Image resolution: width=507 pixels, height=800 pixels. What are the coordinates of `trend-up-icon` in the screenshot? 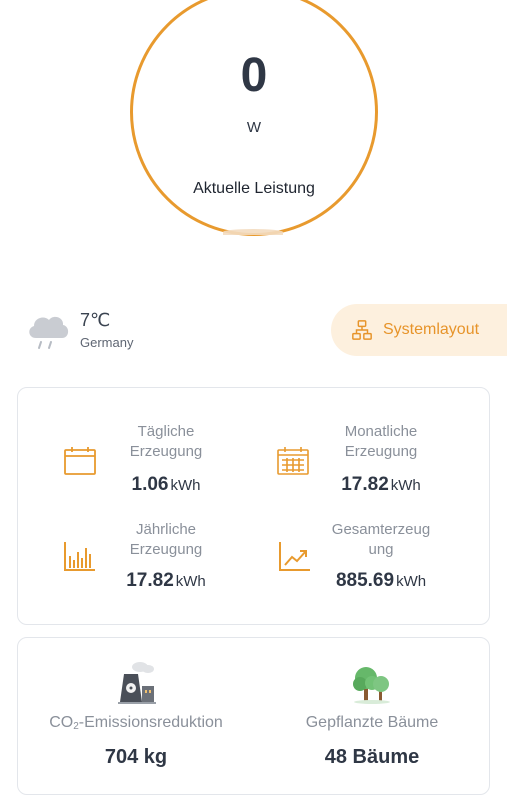 It's located at (294, 556).